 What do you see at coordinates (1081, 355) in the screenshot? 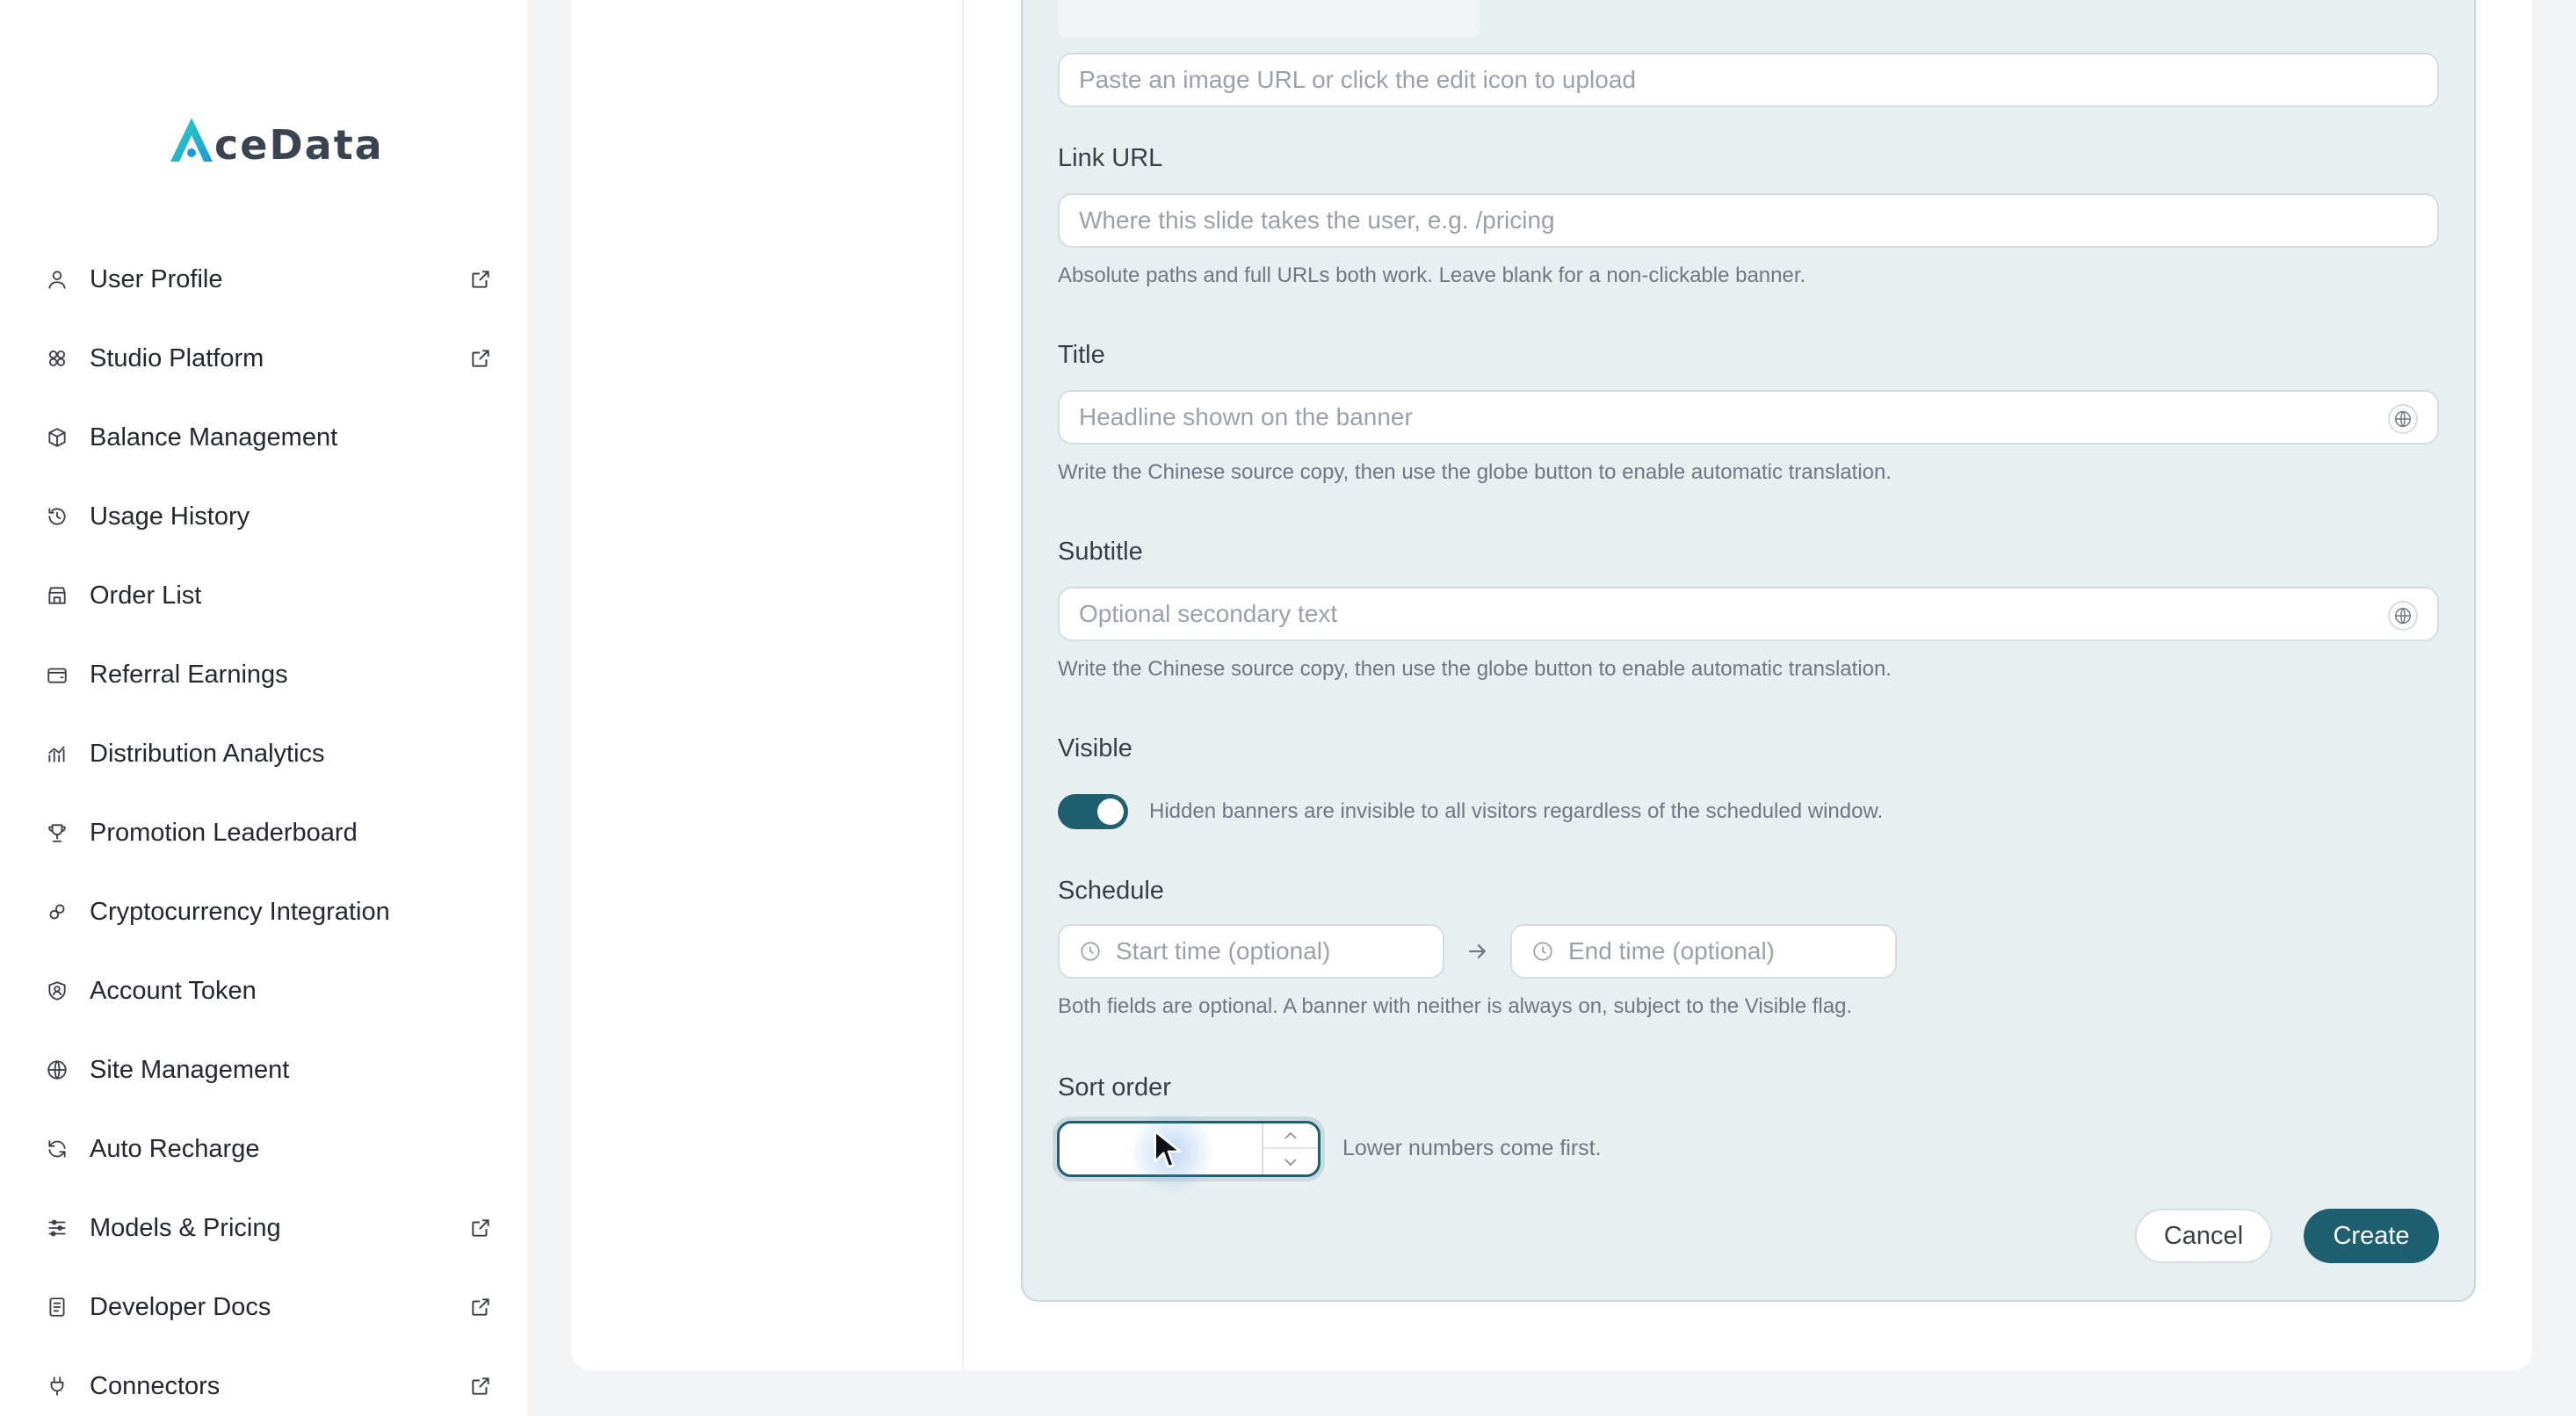
I see `title-label: Title` at bounding box center [1081, 355].